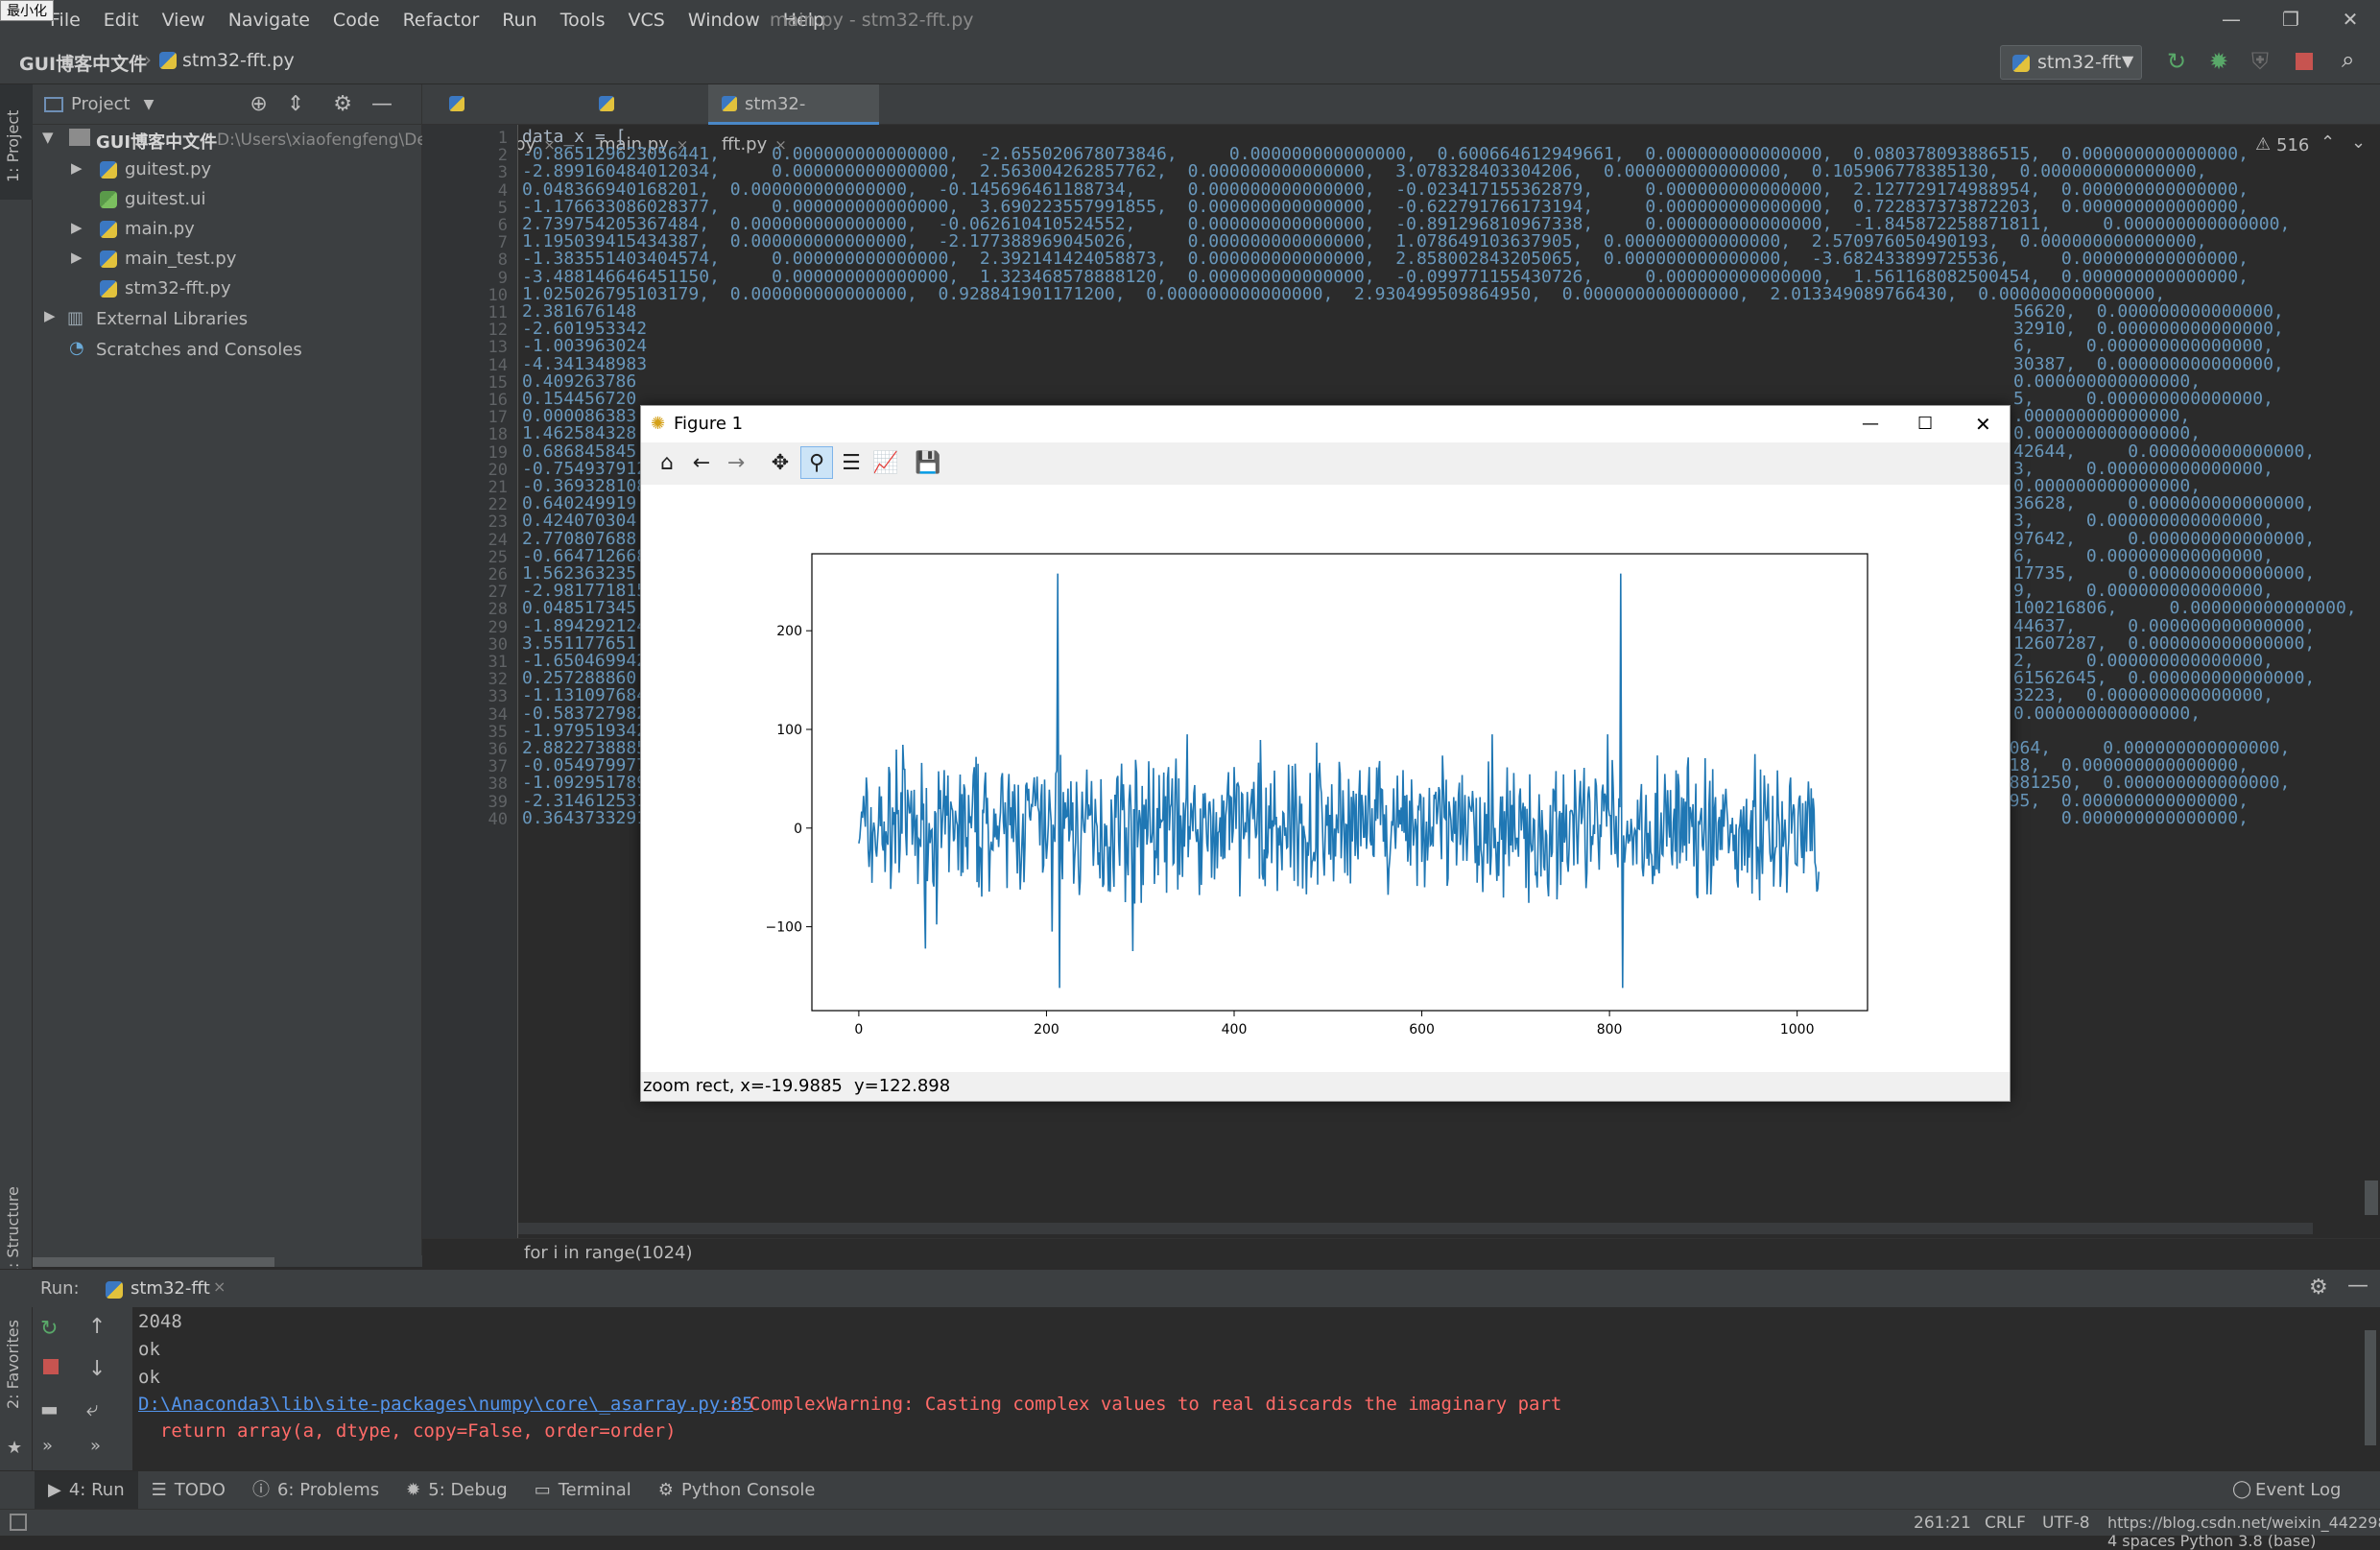 This screenshot has width=2380, height=1550. I want to click on line-number: 28, so click(498, 610).